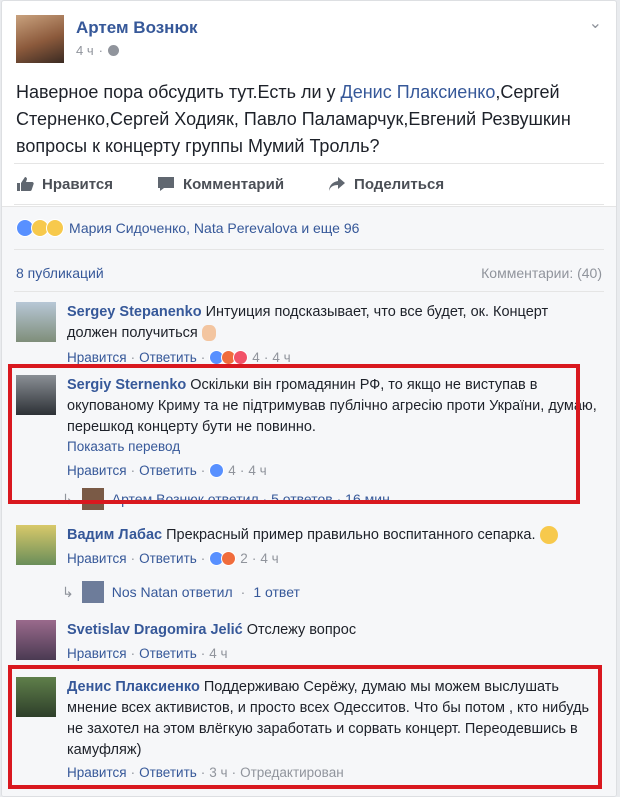 This screenshot has width=620, height=797. What do you see at coordinates (136, 28) in the screenshot?
I see `post-author: Артем Вознюк` at bounding box center [136, 28].